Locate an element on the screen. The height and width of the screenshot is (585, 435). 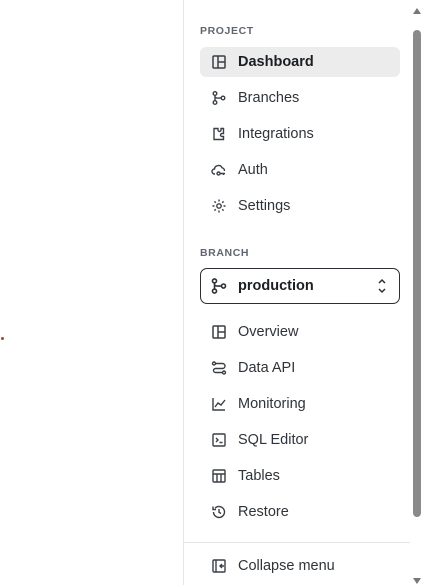
sidebar-item-overview: Overview is located at coordinates (300, 332).